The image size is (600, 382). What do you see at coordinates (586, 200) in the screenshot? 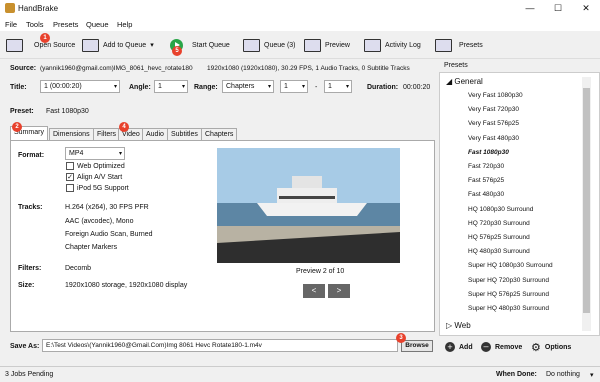
I see `presets-scrollbar-thumb` at bounding box center [586, 200].